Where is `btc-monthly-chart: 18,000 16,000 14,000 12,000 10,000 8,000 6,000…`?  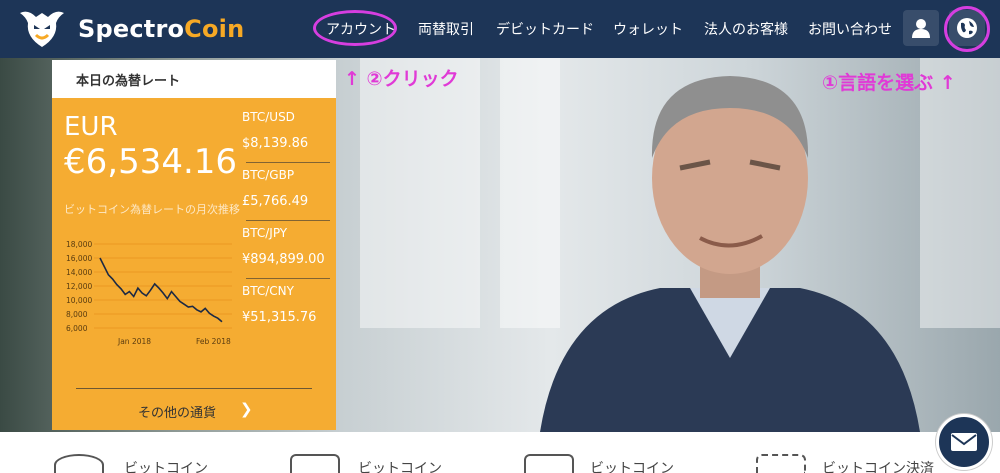
btc-monthly-chart: 18,000 16,000 14,000 12,000 10,000 8,000 6,000… is located at coordinates (149, 293).